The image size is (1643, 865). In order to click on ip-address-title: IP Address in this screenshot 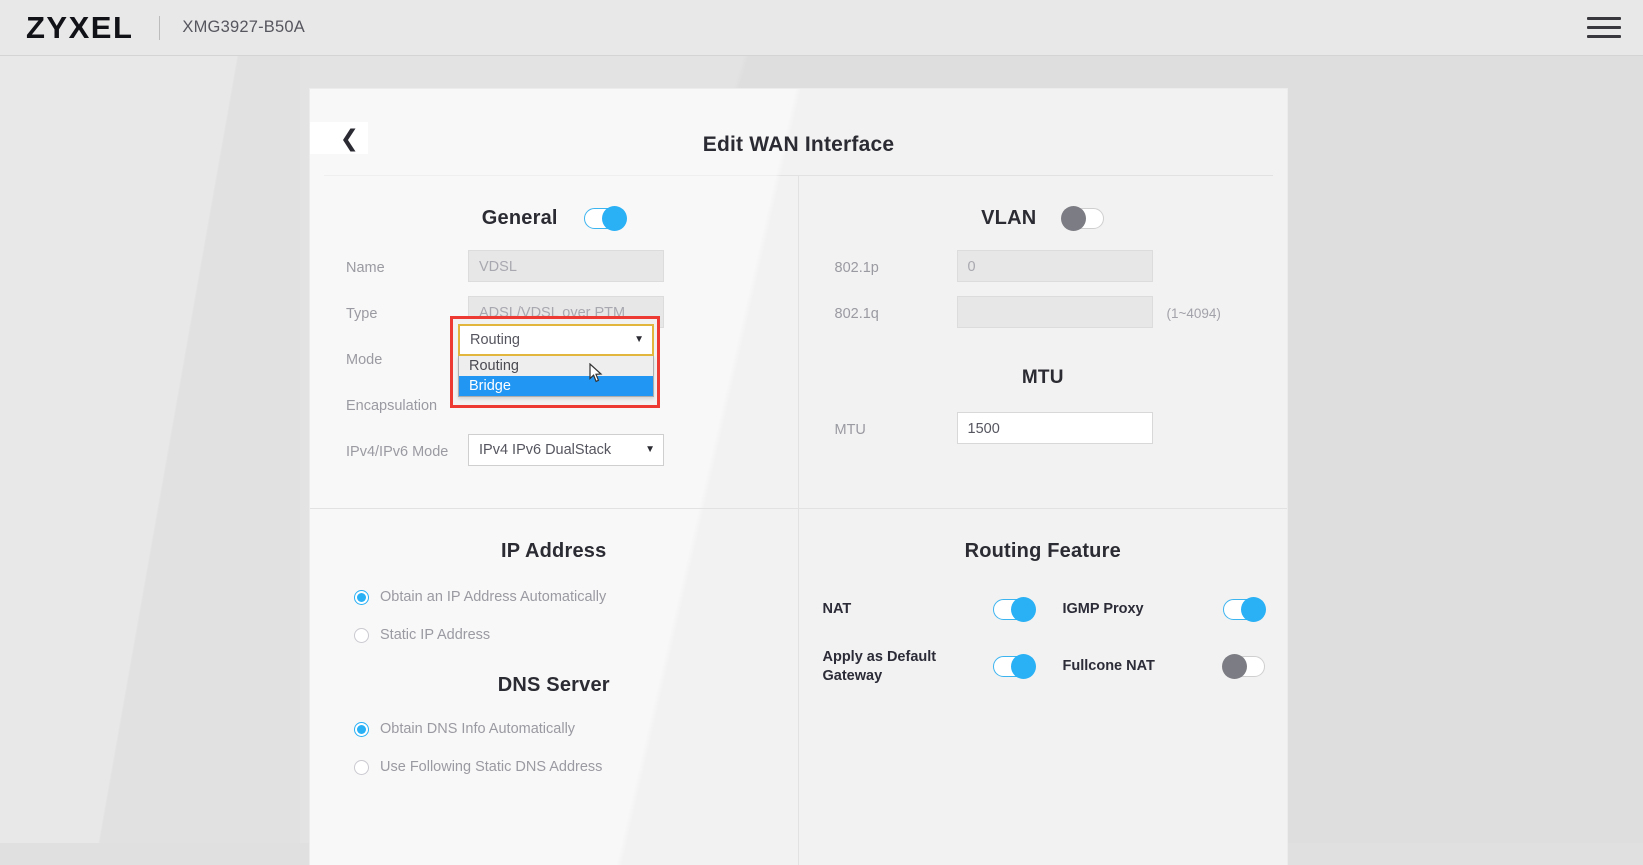, I will do `click(554, 550)`.